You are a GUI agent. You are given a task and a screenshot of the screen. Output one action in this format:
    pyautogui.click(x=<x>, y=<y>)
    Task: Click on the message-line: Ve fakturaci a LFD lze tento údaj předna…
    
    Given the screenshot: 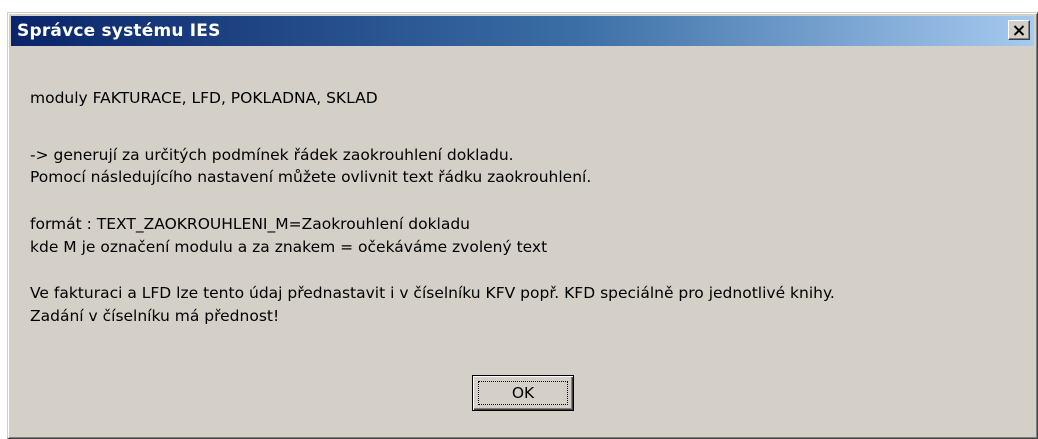 What is the action you would take?
    pyautogui.click(x=432, y=293)
    